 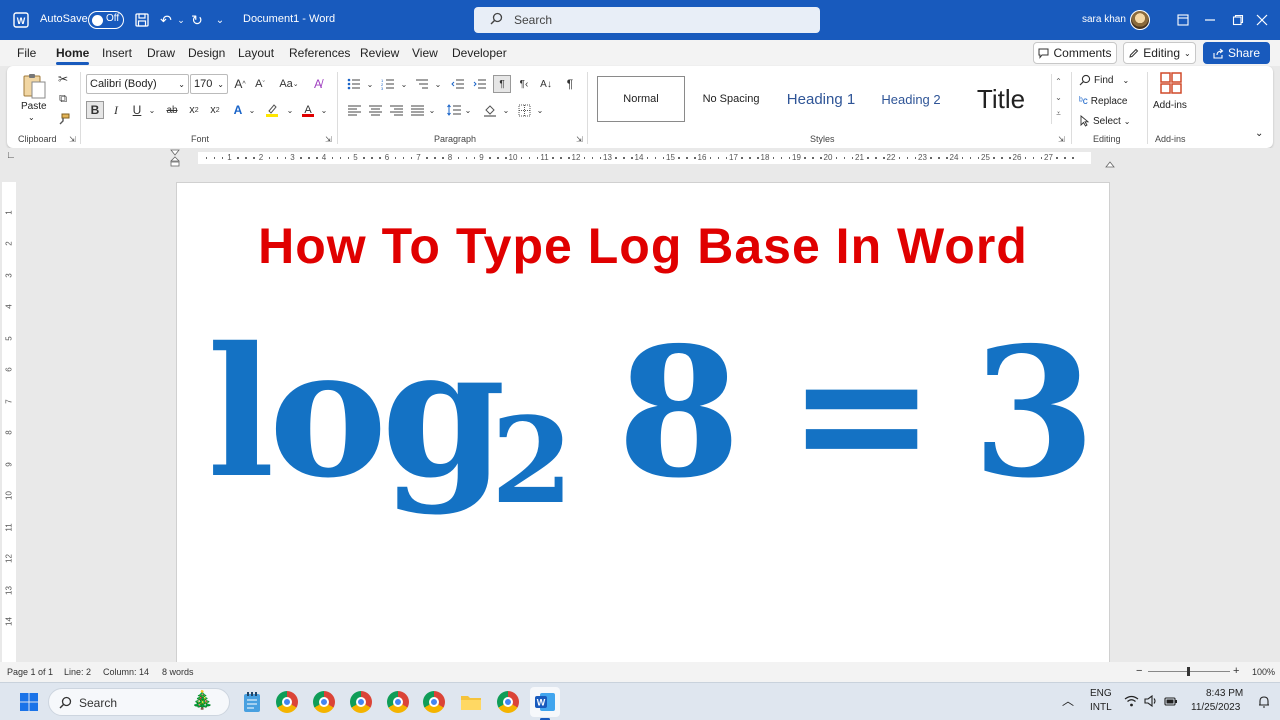 What do you see at coordinates (116, 110) in the screenshot?
I see `italic-icon: I` at bounding box center [116, 110].